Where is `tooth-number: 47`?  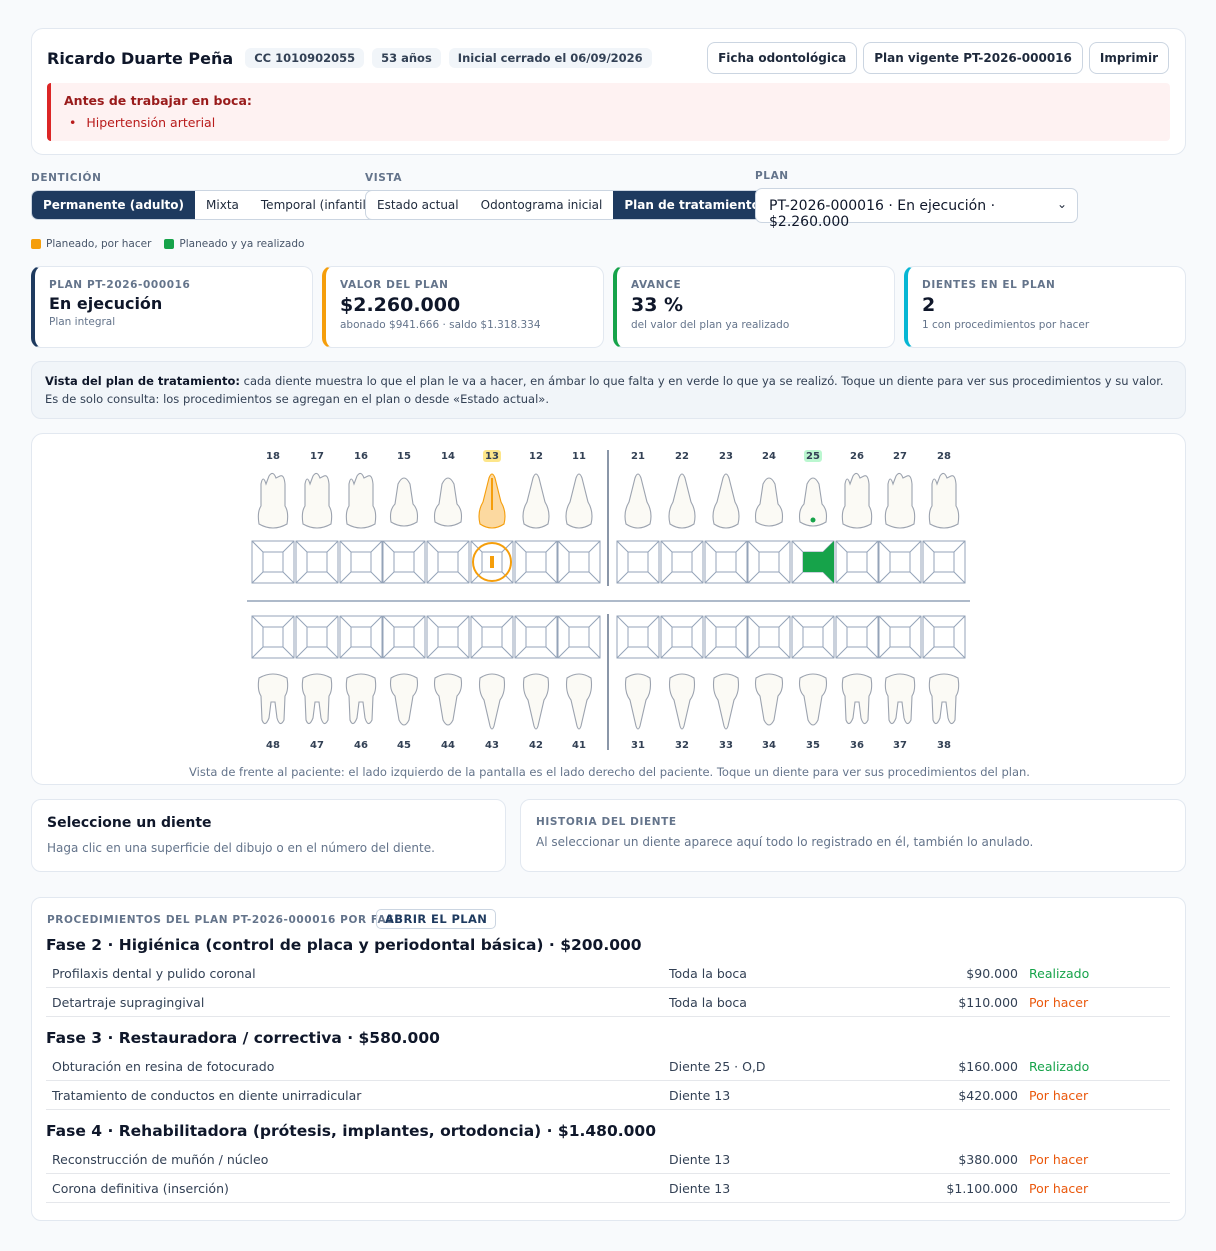
tooth-number: 47 is located at coordinates (317, 745).